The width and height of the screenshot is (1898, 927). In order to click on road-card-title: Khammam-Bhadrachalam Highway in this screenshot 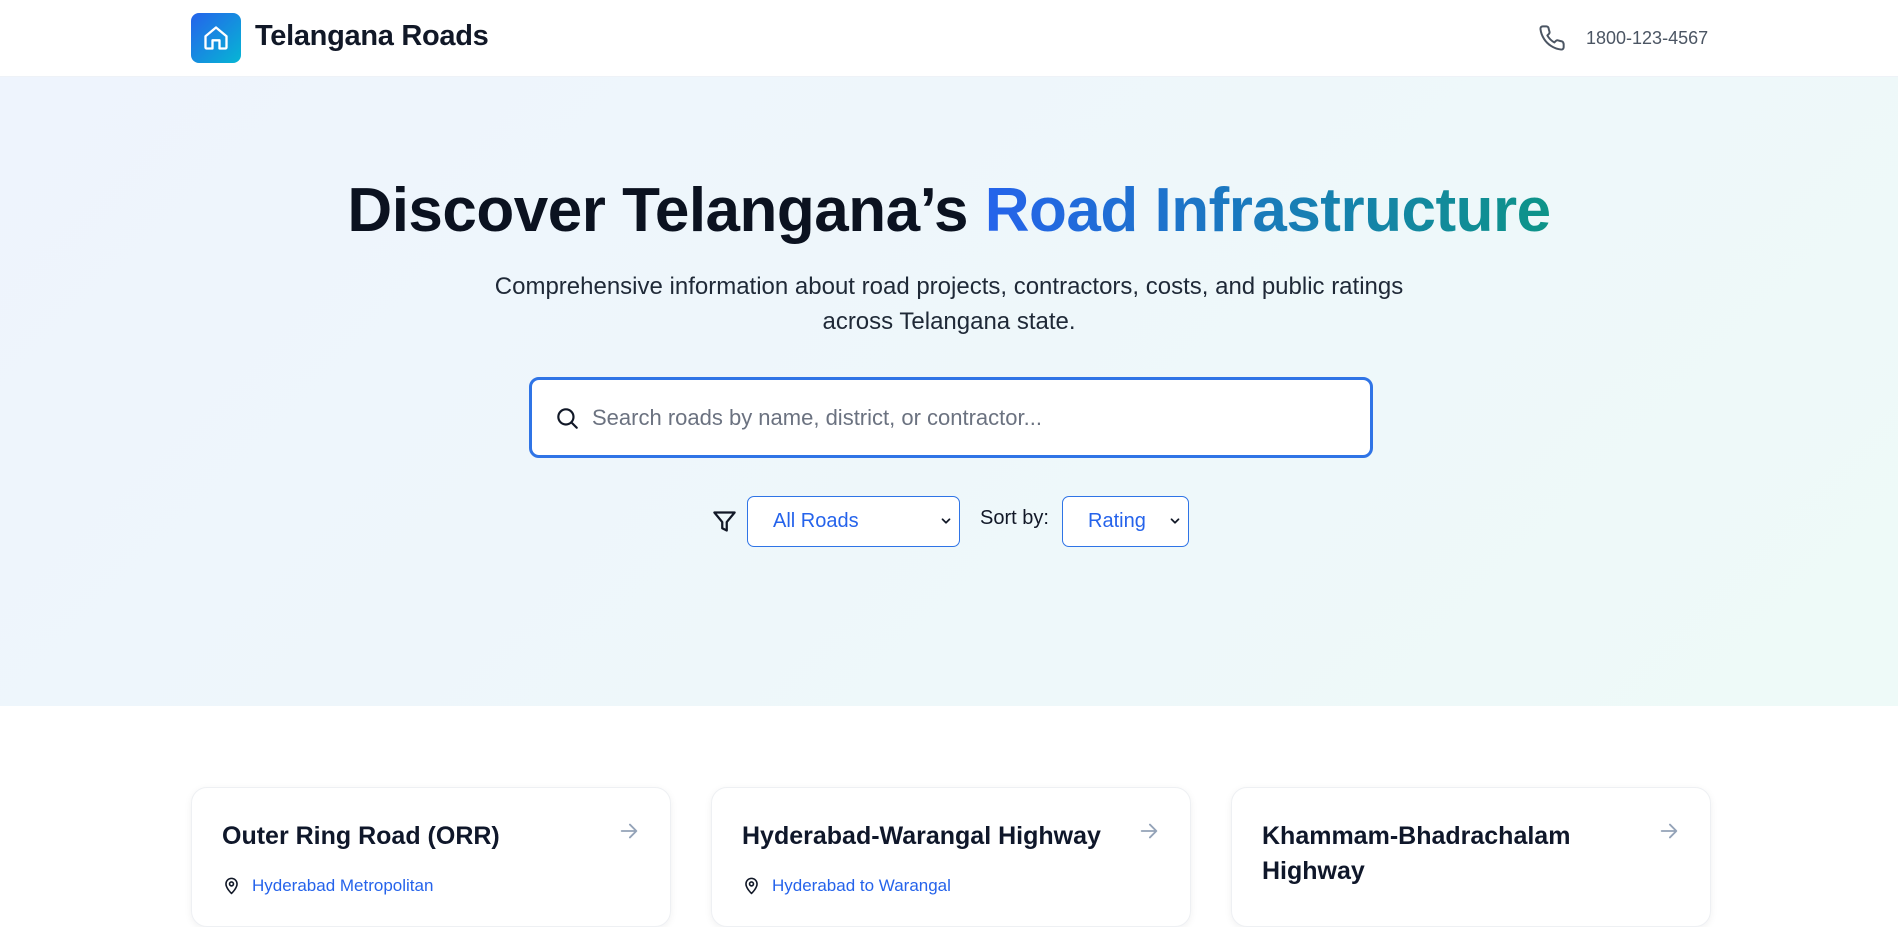, I will do `click(1416, 853)`.